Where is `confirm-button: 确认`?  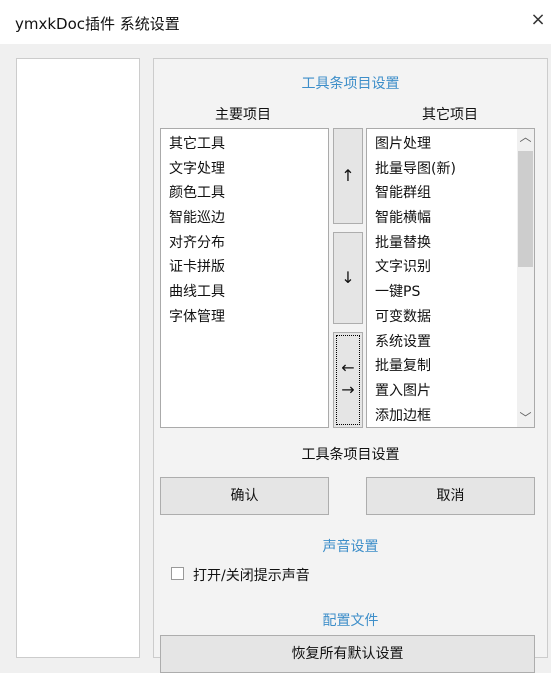
confirm-button: 确认 is located at coordinates (244, 496).